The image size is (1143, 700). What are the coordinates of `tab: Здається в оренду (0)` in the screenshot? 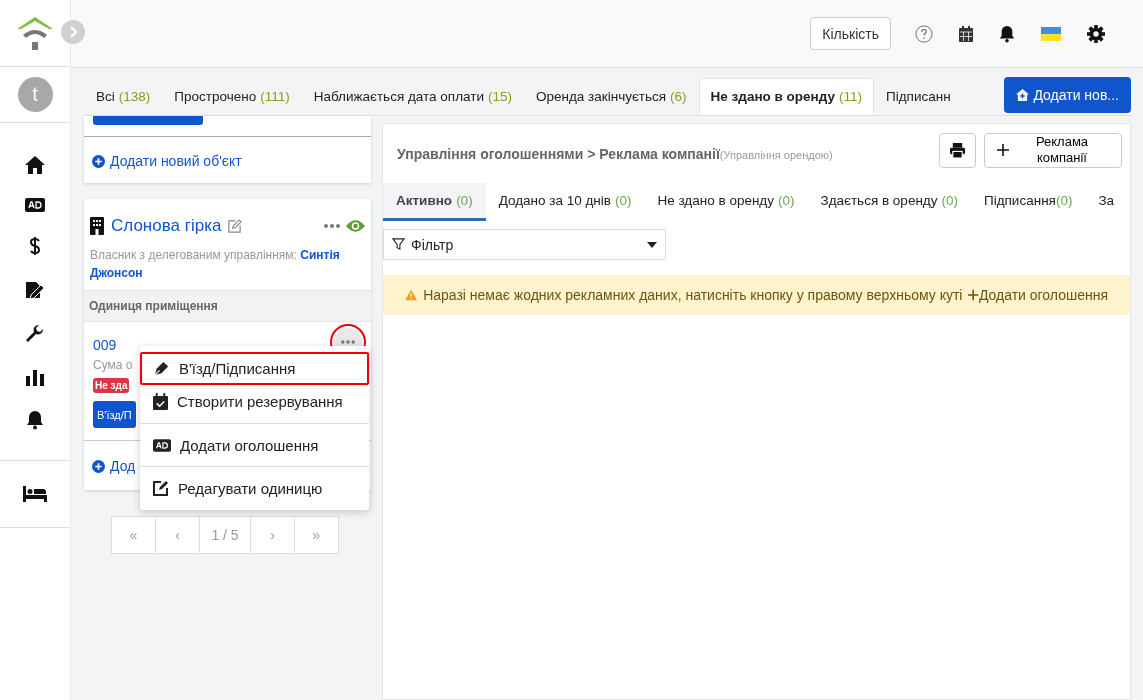 It's located at (889, 202).